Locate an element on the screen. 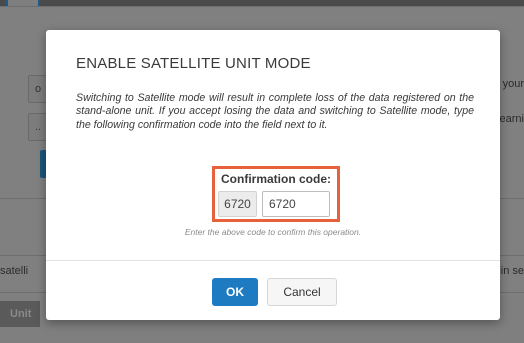  background-right-text-1: your is located at coordinates (513, 84).